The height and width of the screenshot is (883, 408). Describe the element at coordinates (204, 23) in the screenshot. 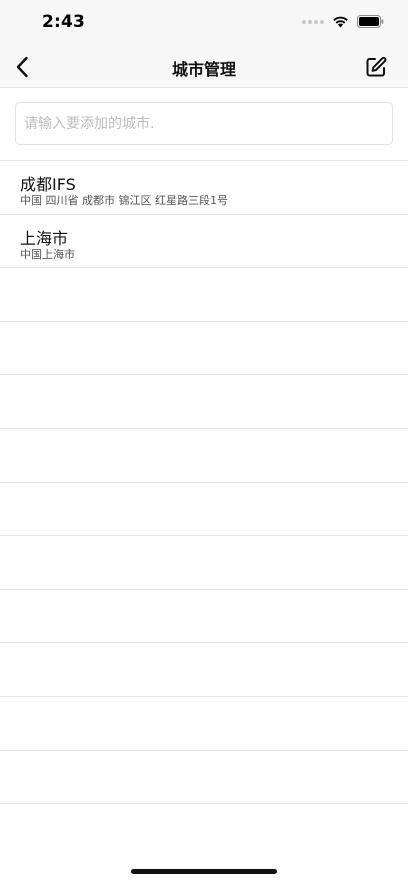

I see `status-bar: 2:43` at that location.